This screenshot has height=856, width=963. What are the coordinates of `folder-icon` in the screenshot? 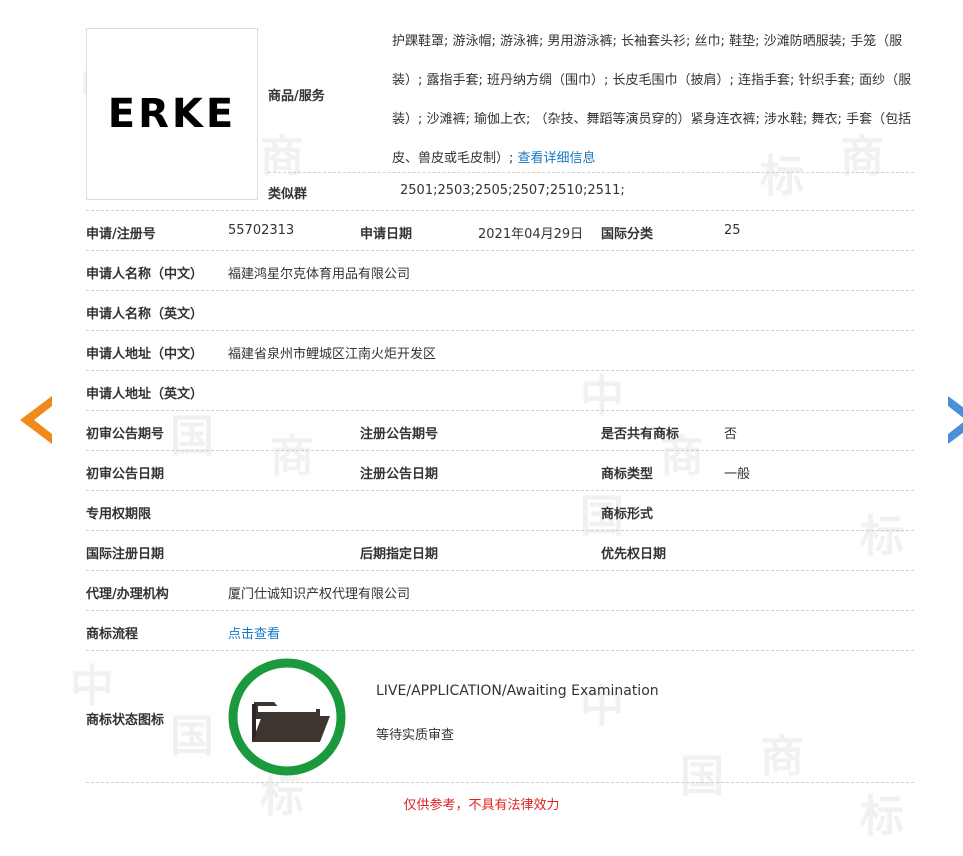 It's located at (287, 717).